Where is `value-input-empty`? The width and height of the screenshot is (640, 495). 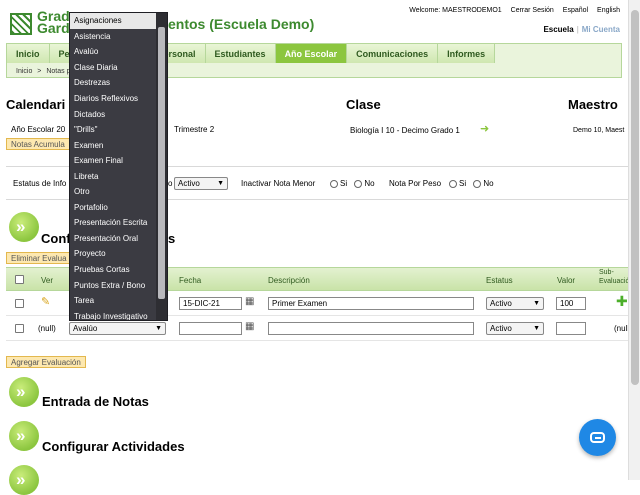
value-input-empty is located at coordinates (571, 328).